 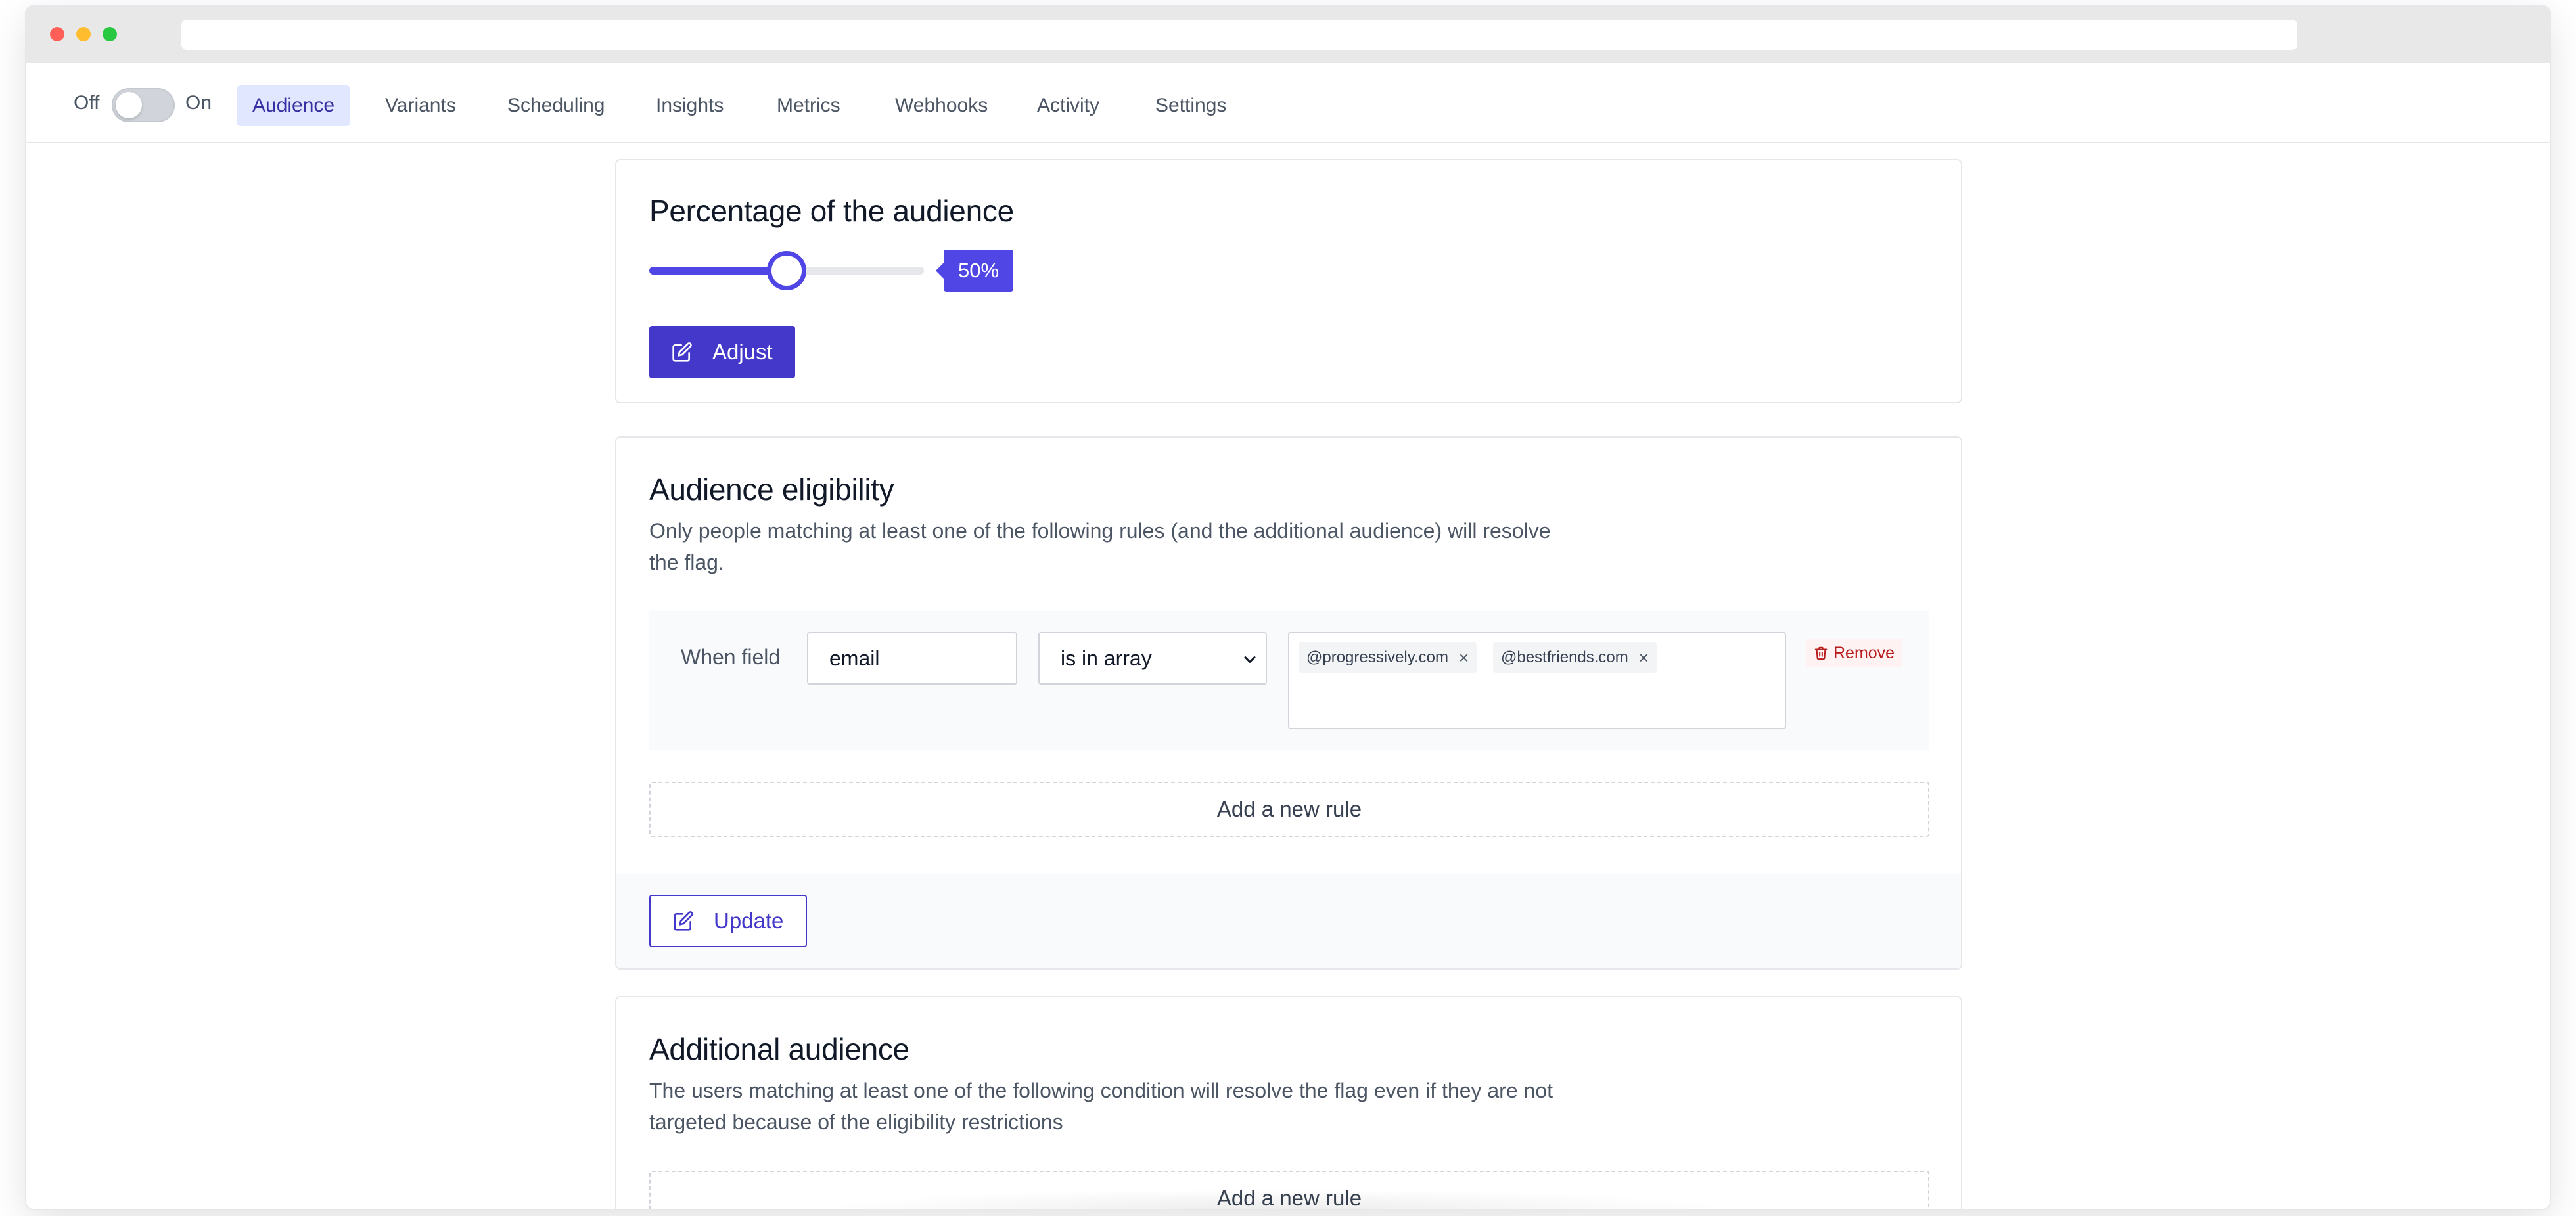 What do you see at coordinates (87, 103) in the screenshot?
I see `toggle-off-label: Off` at bounding box center [87, 103].